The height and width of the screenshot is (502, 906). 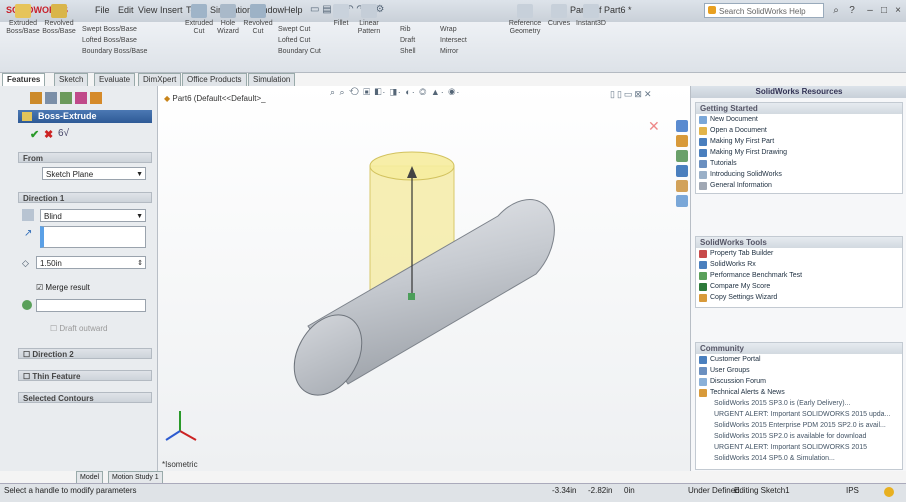 I want to click on display-manager-icon, so click(x=96, y=98).